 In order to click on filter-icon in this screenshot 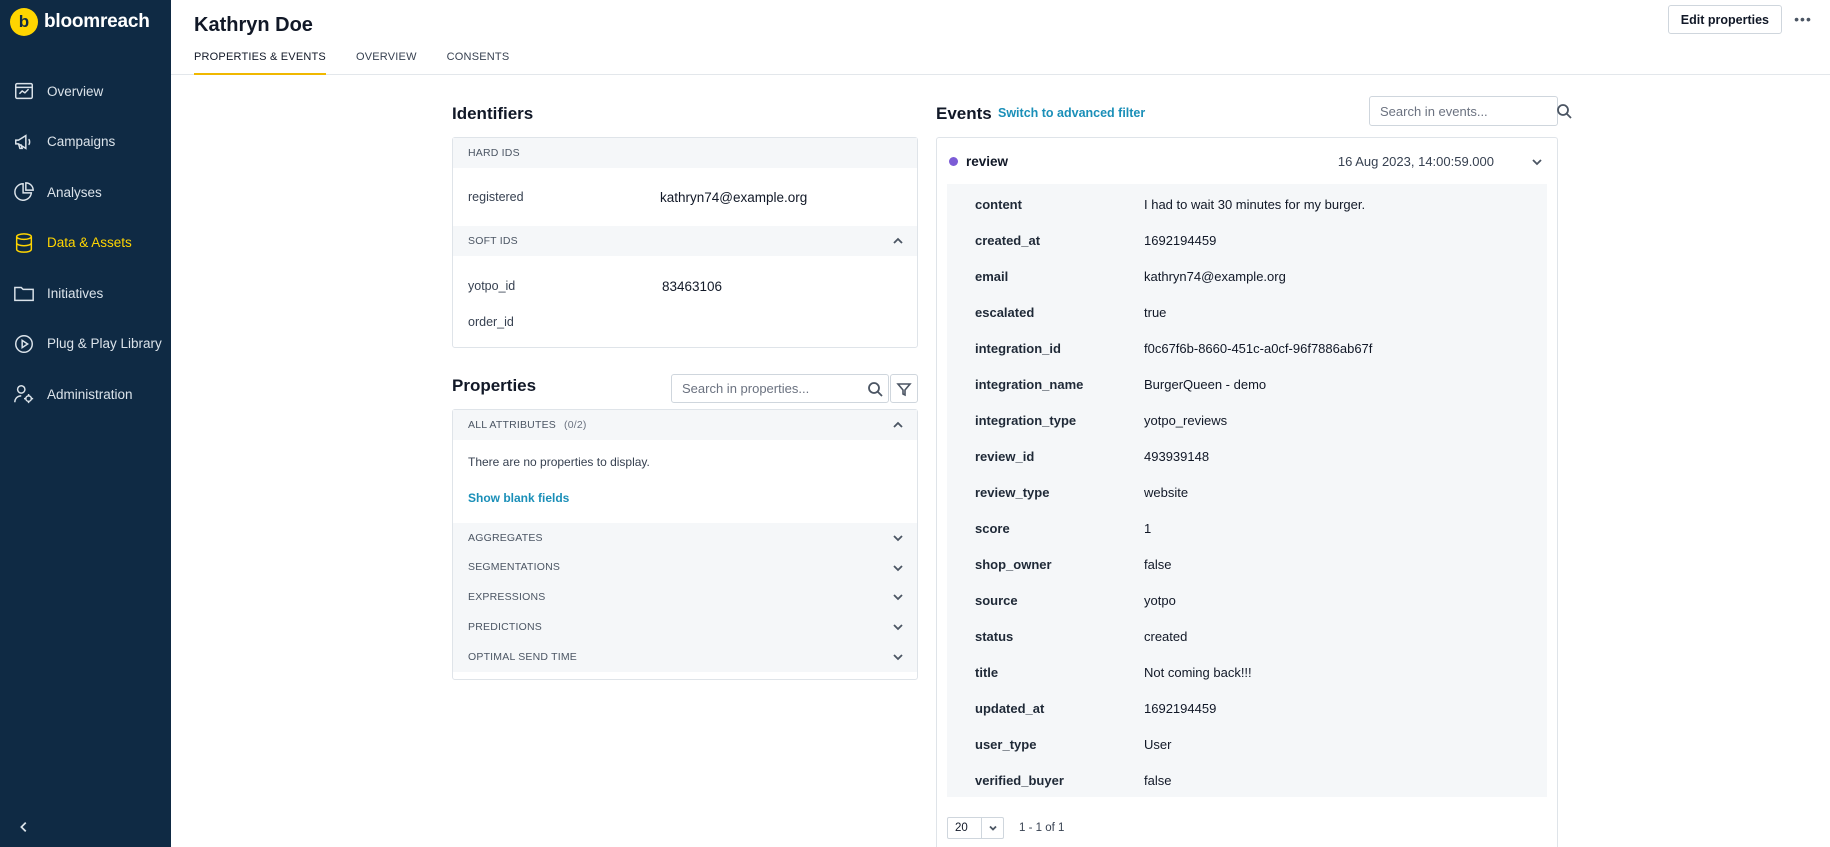, I will do `click(904, 389)`.